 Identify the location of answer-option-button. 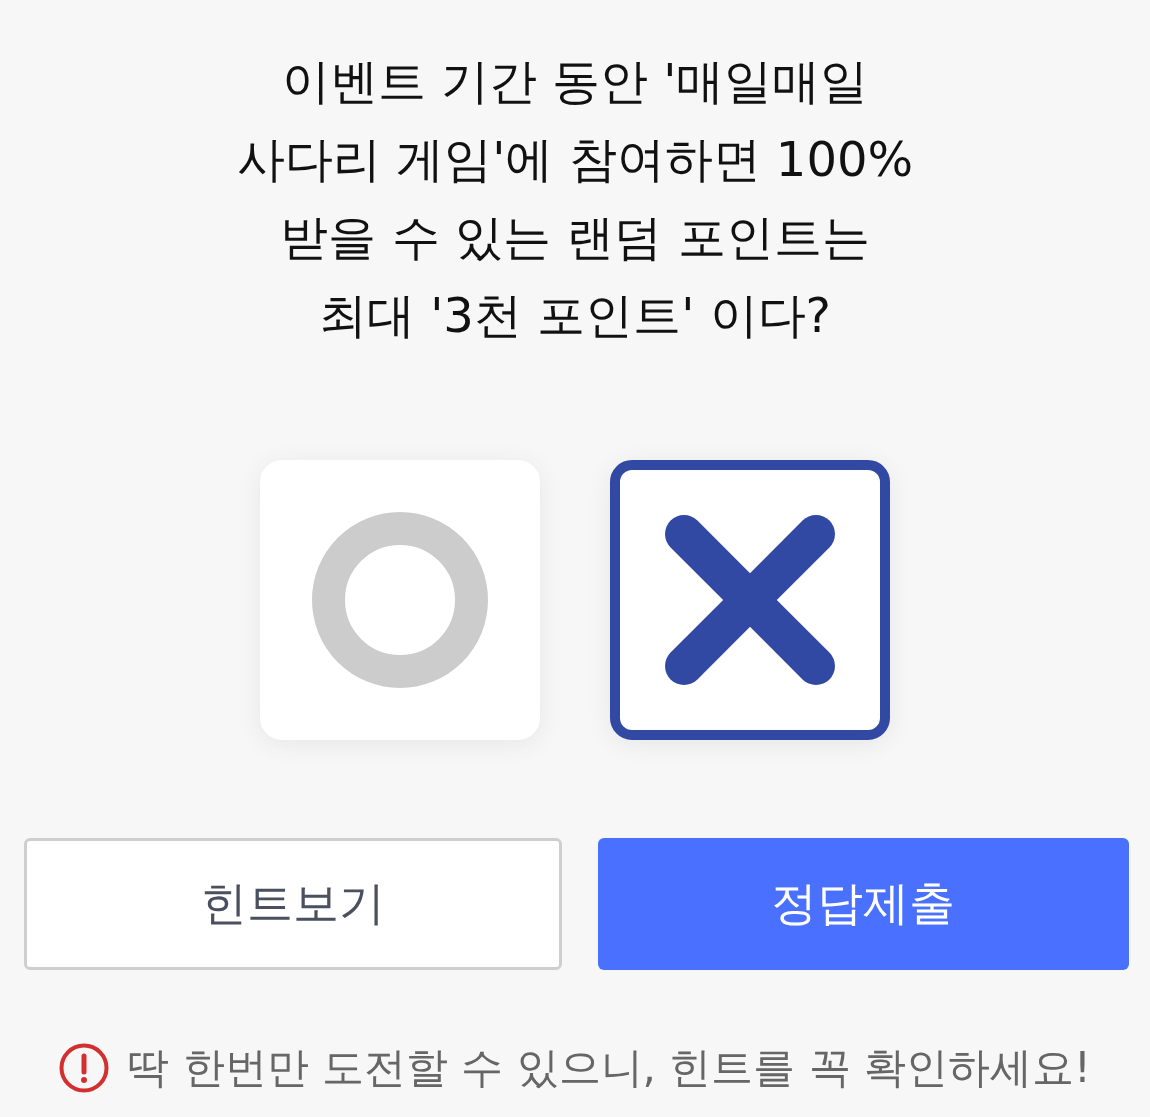
(750, 600).